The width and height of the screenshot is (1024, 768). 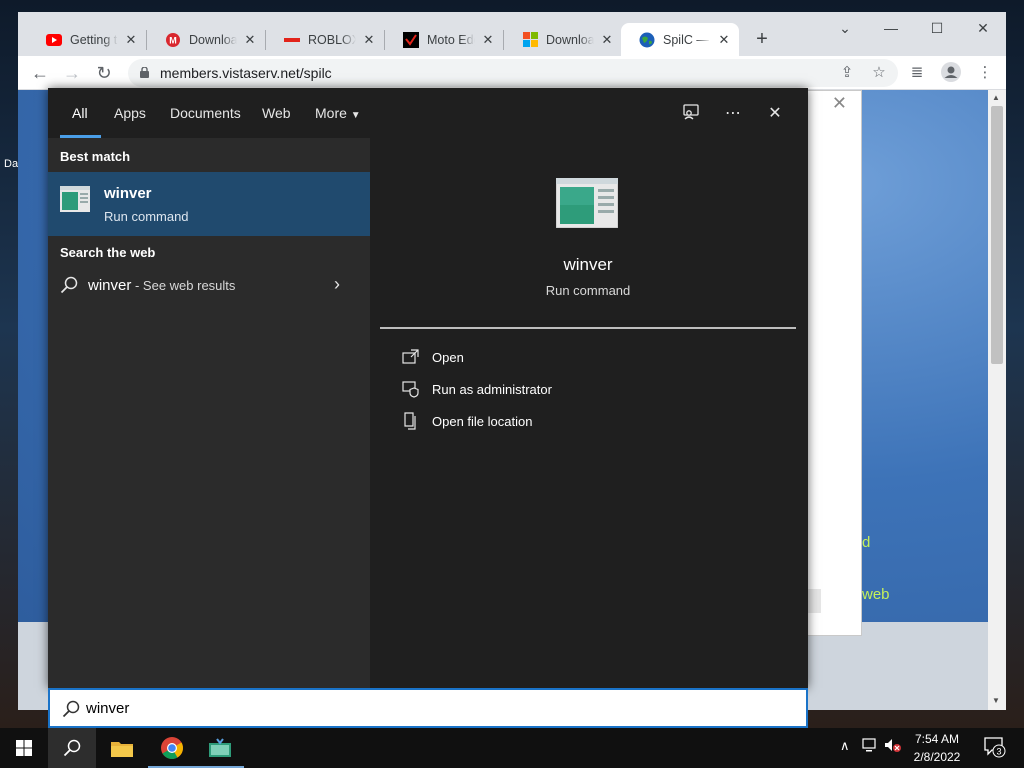 I want to click on taskbar-search-button, so click(x=72, y=748).